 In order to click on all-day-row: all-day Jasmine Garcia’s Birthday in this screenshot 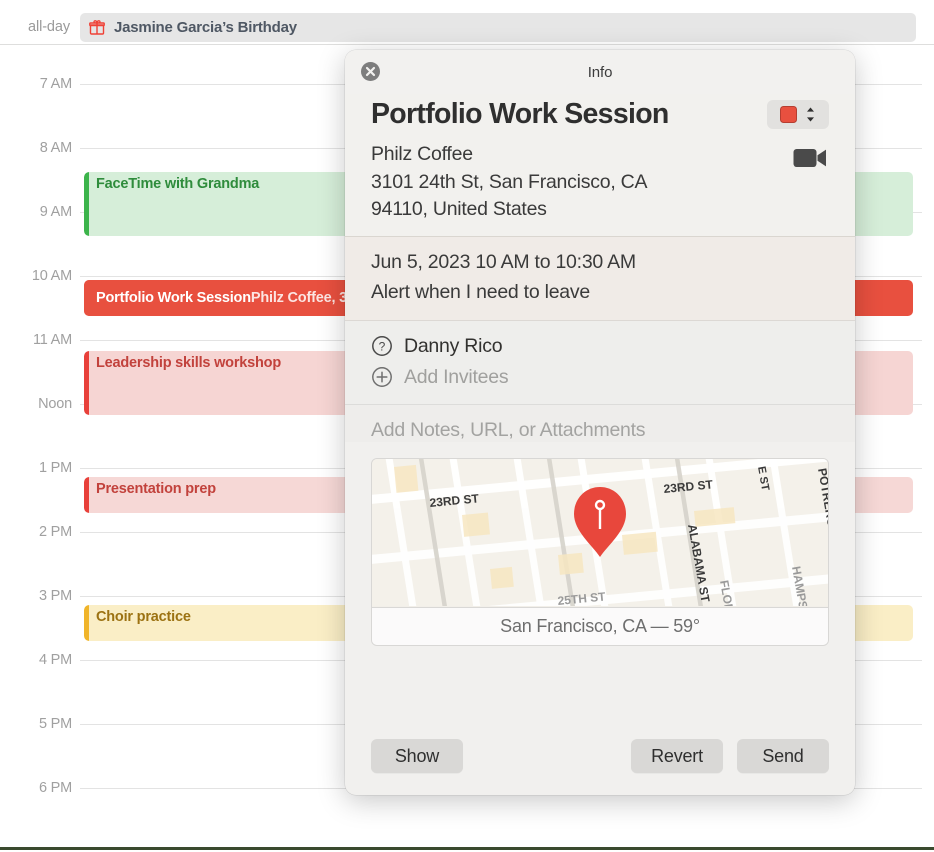, I will do `click(467, 27)`.